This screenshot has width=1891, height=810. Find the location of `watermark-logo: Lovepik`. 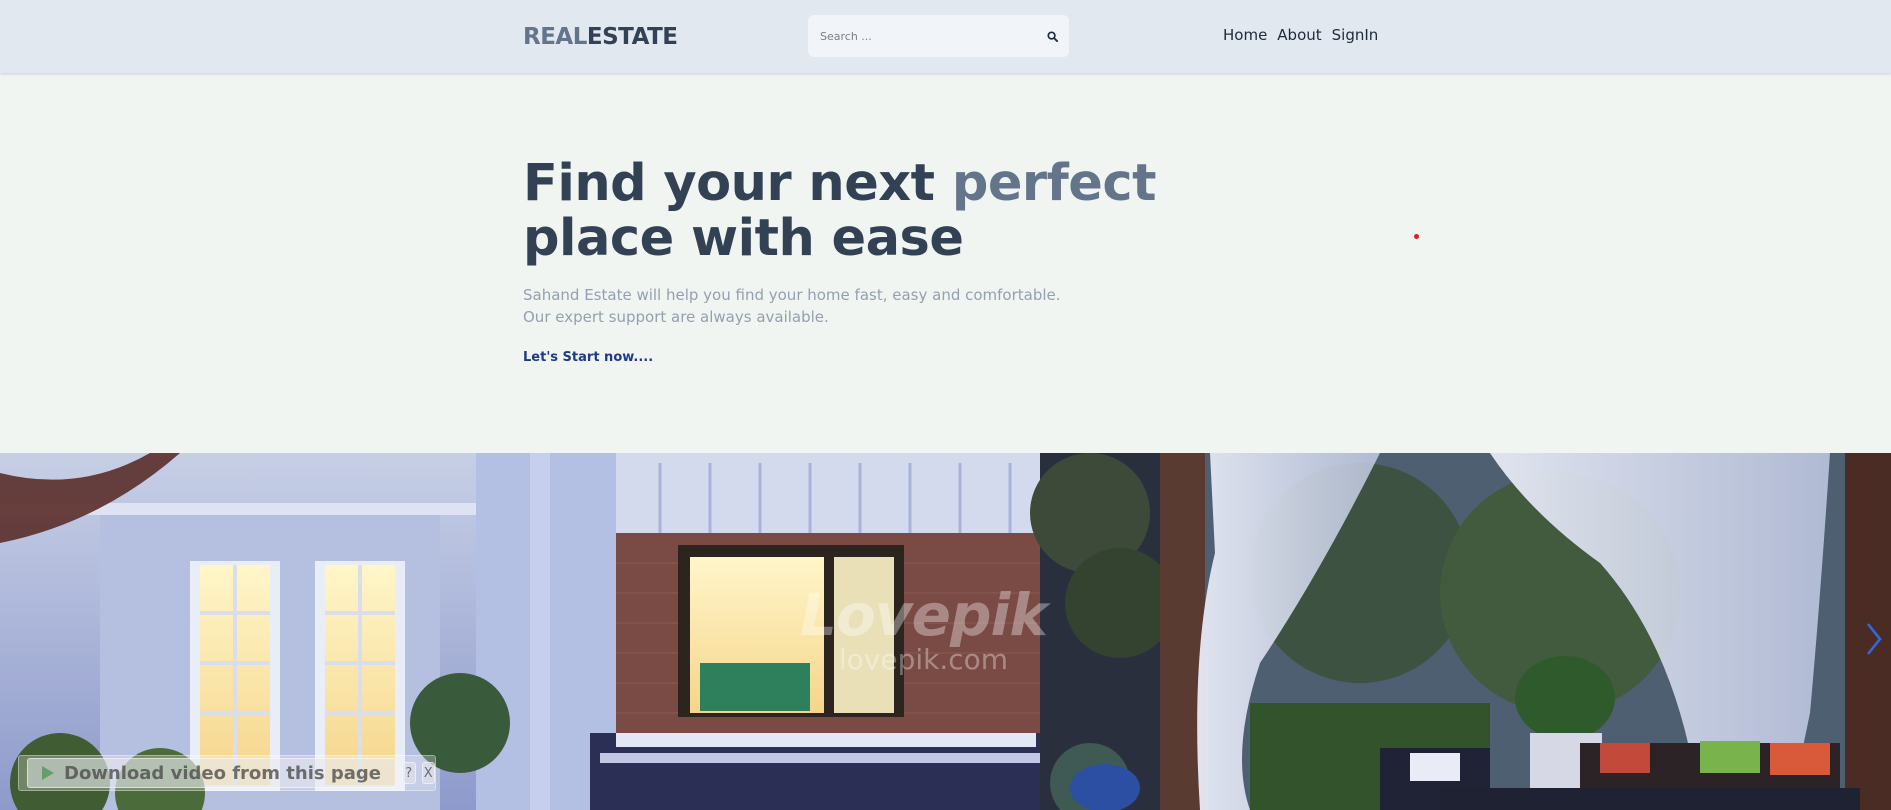

watermark-logo: Lovepik is located at coordinates (924, 615).